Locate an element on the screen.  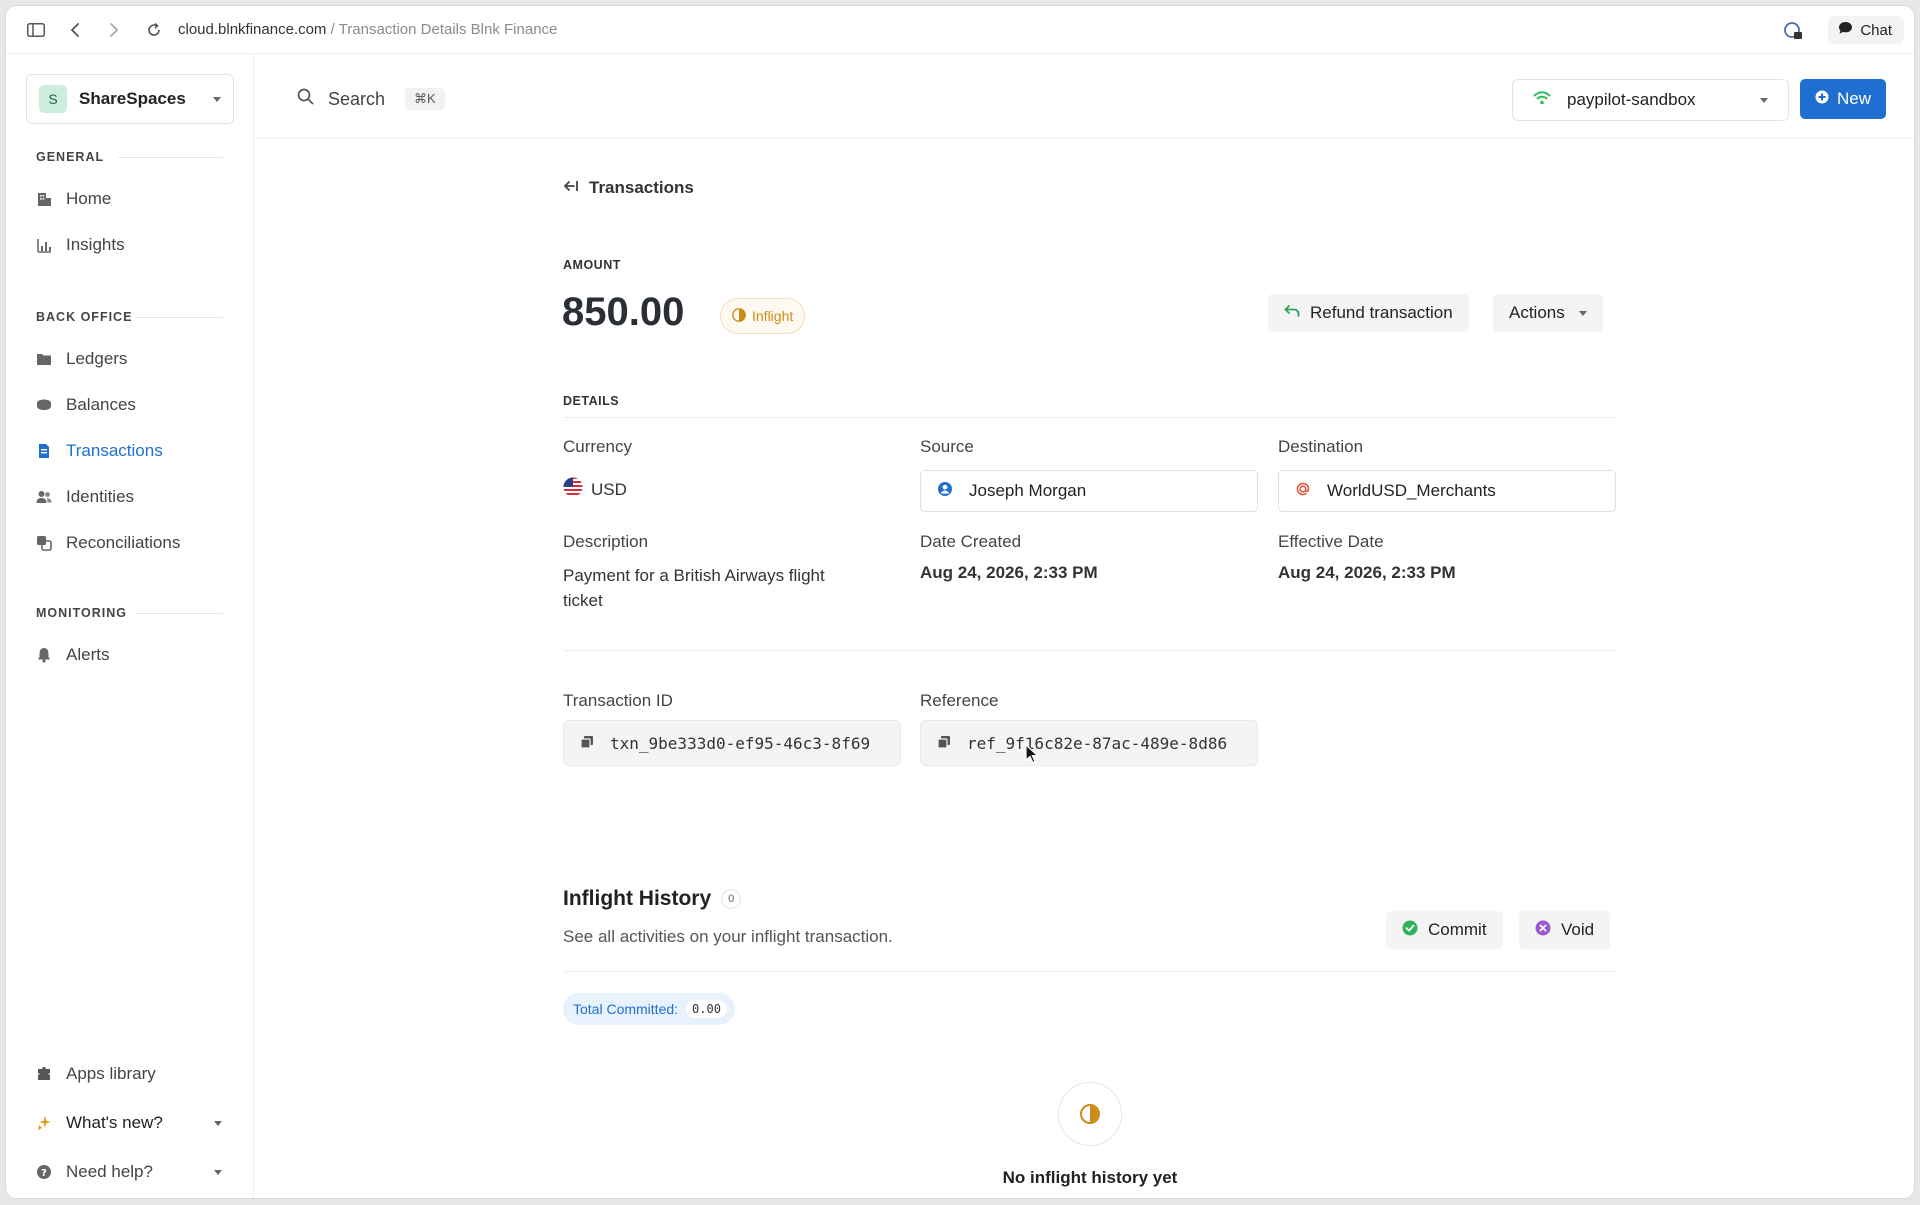
search-button: Search ⌘K is located at coordinates (371, 99).